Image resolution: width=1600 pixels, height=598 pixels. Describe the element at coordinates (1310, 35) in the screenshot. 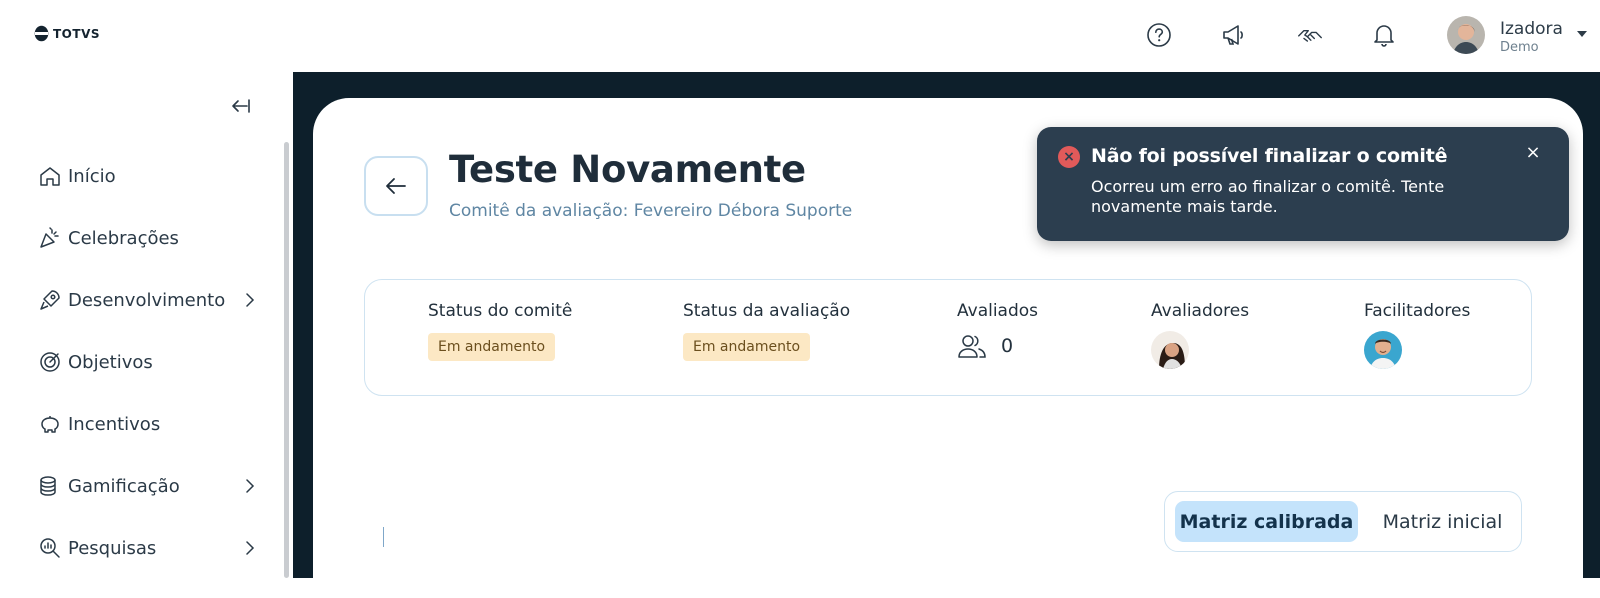

I see `handshake-icon` at that location.